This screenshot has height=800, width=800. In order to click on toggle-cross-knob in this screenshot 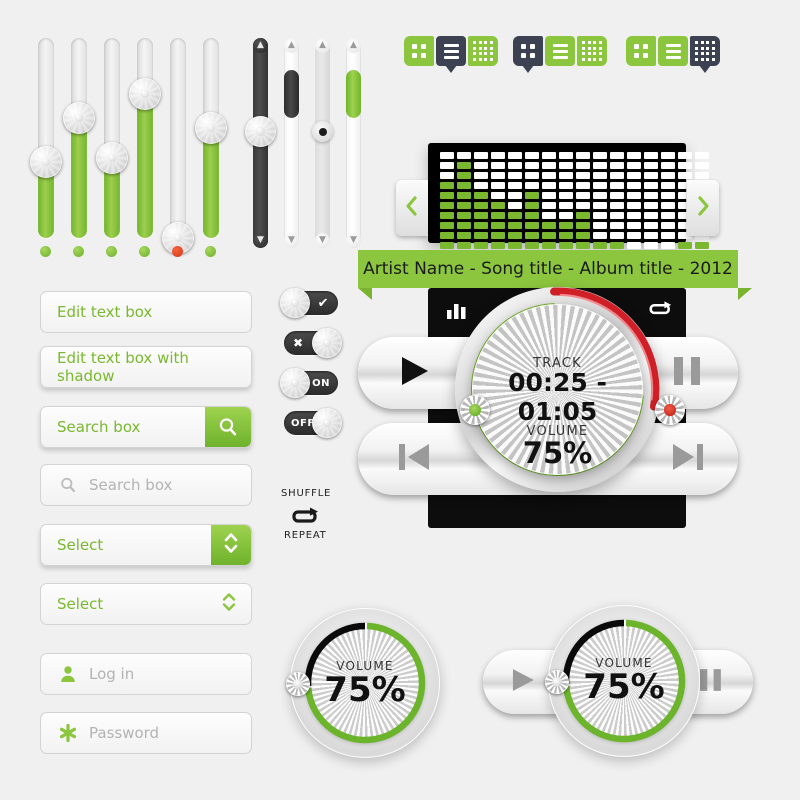, I will do `click(327, 343)`.